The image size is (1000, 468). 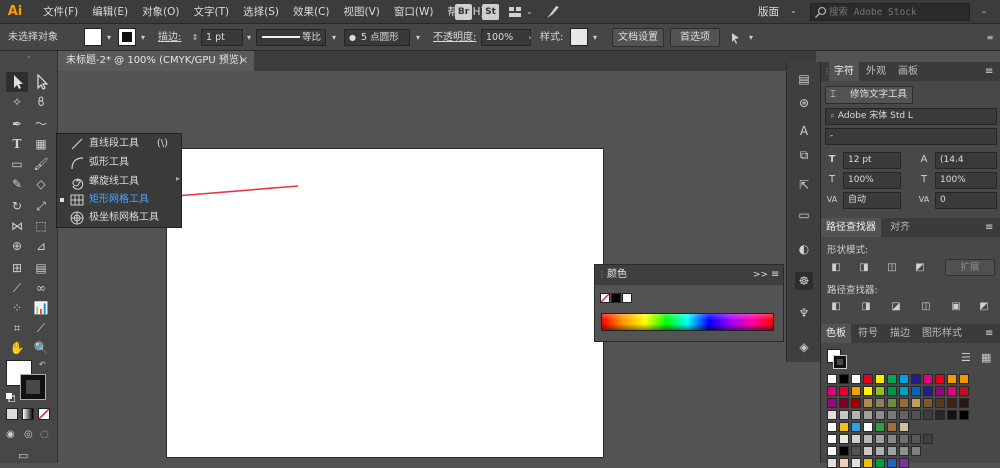 I want to click on mesh-tool-icon: ⊞, so click(x=17, y=268).